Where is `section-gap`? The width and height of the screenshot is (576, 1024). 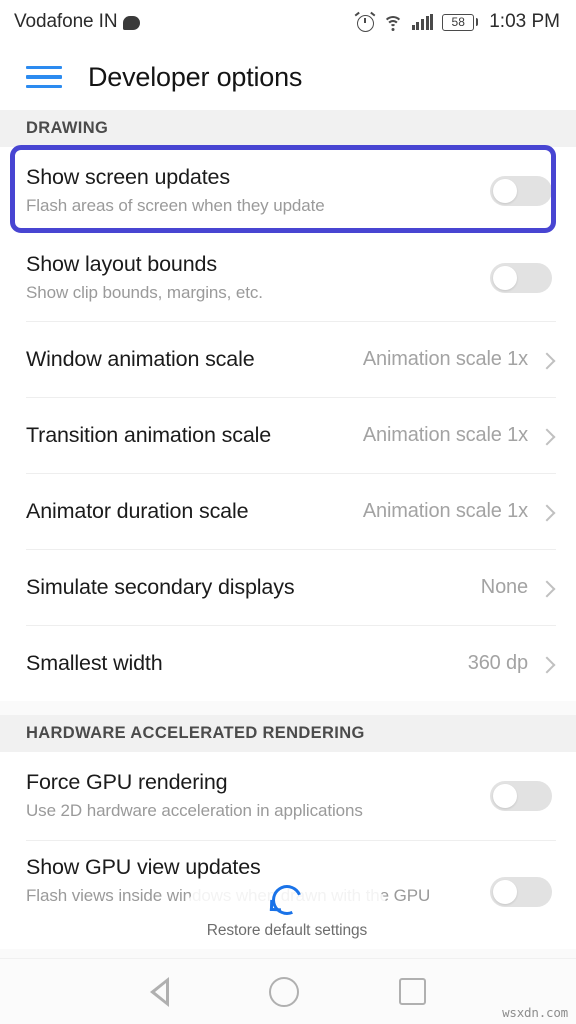 section-gap is located at coordinates (288, 708).